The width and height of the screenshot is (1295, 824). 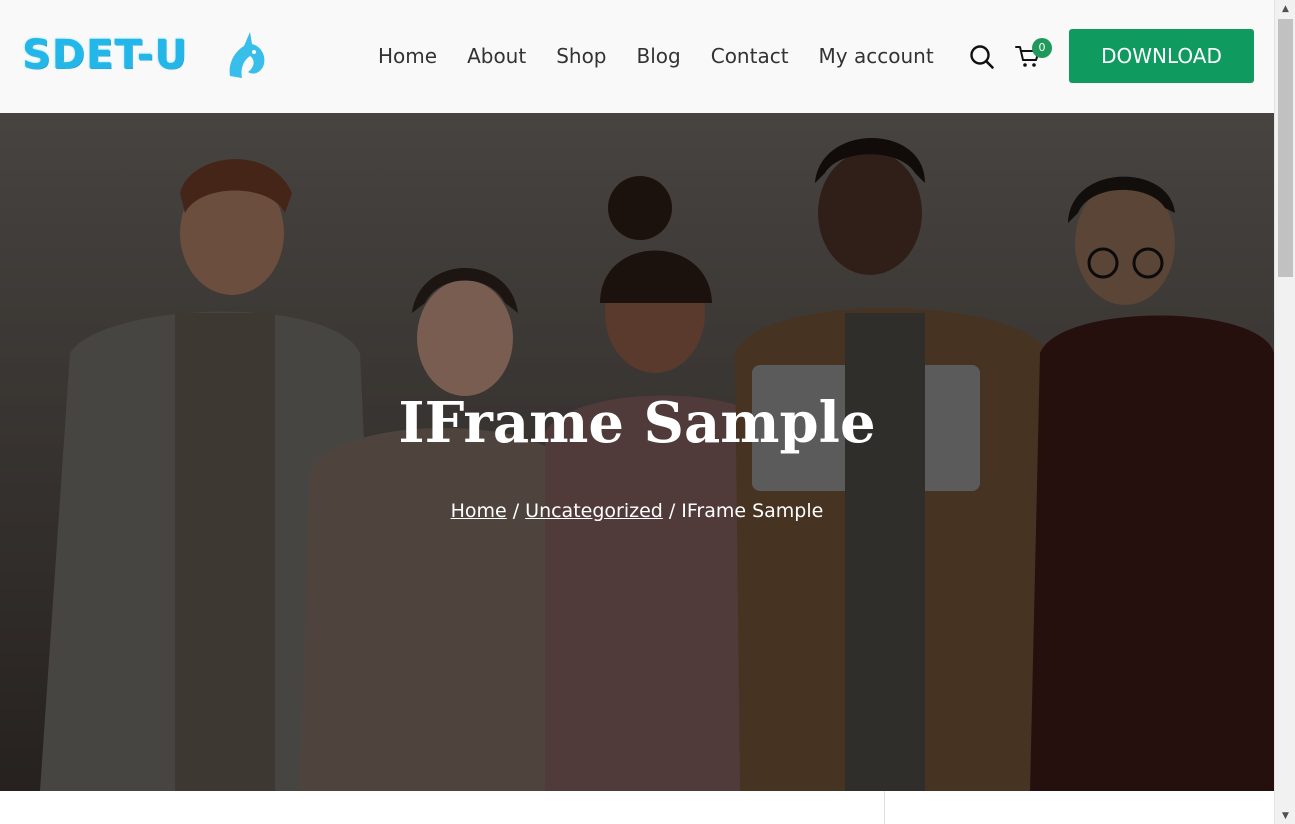 What do you see at coordinates (479, 511) in the screenshot?
I see `breadcrumb-home-link: Home` at bounding box center [479, 511].